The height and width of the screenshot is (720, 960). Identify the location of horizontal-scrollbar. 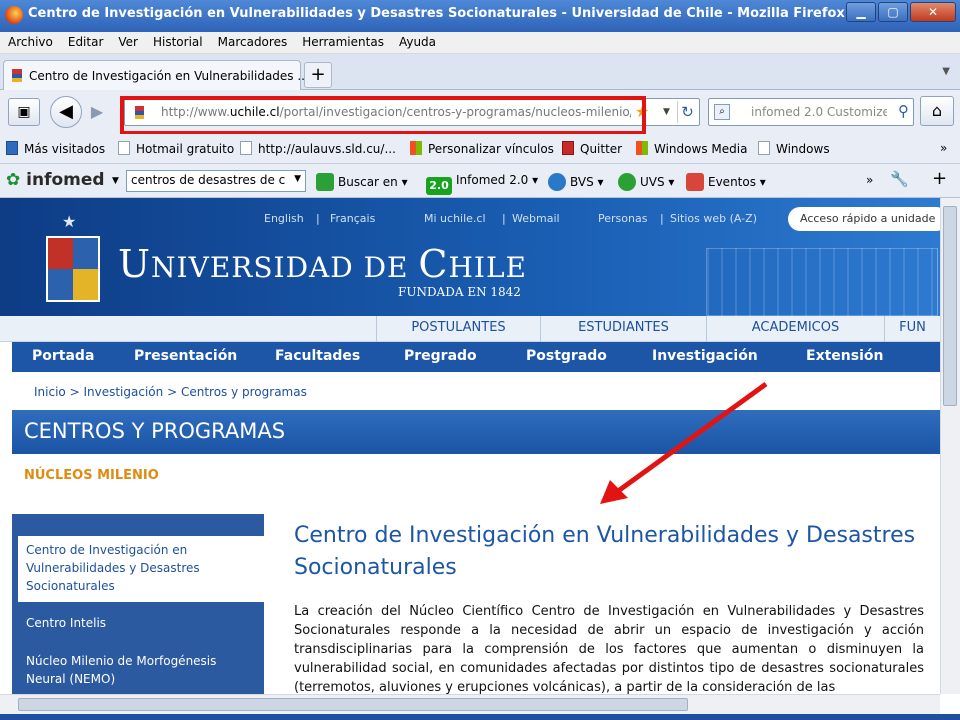
(470, 704).